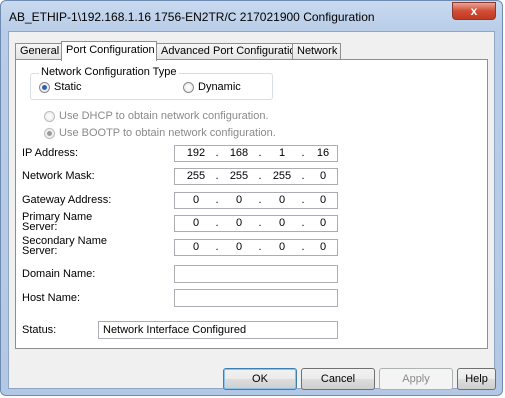 The image size is (505, 398). I want to click on static-label: Static, so click(68, 87).